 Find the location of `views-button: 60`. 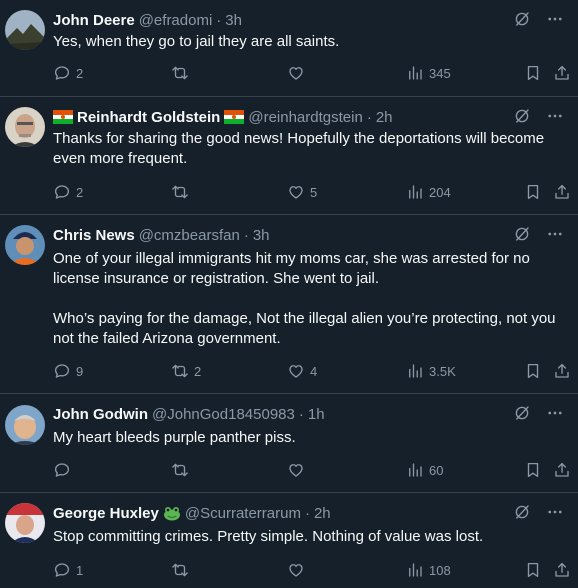

views-button: 60 is located at coordinates (424, 470).